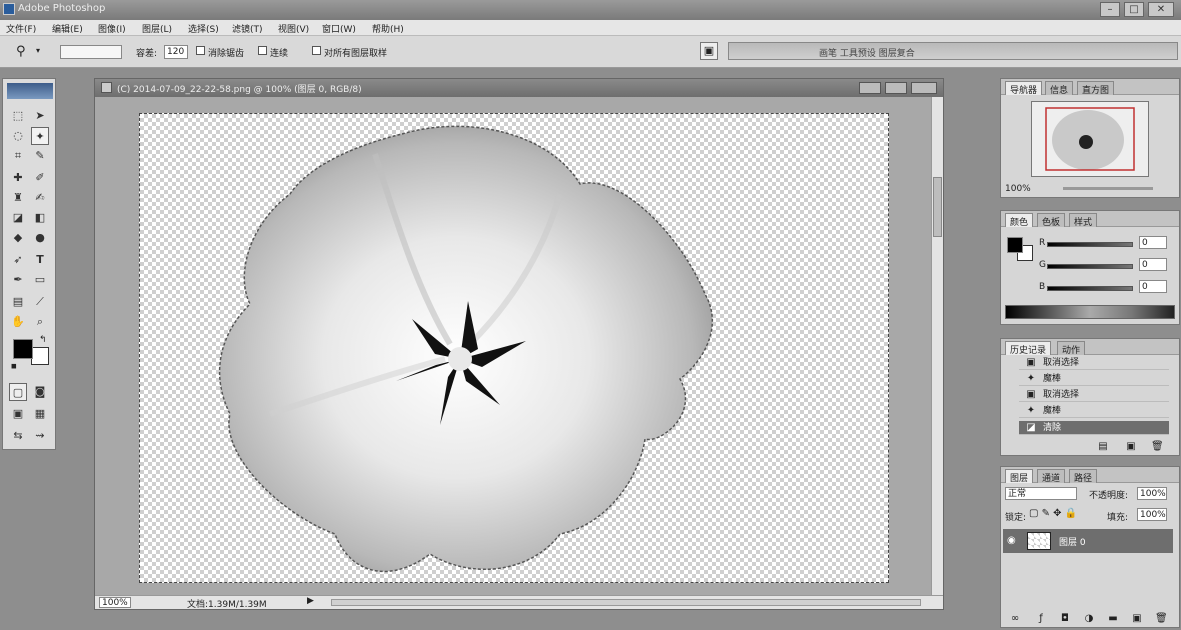 This screenshot has height=630, width=1181. Describe the element at coordinates (1113, 619) in the screenshot. I see `new-group-icon: ▬` at that location.